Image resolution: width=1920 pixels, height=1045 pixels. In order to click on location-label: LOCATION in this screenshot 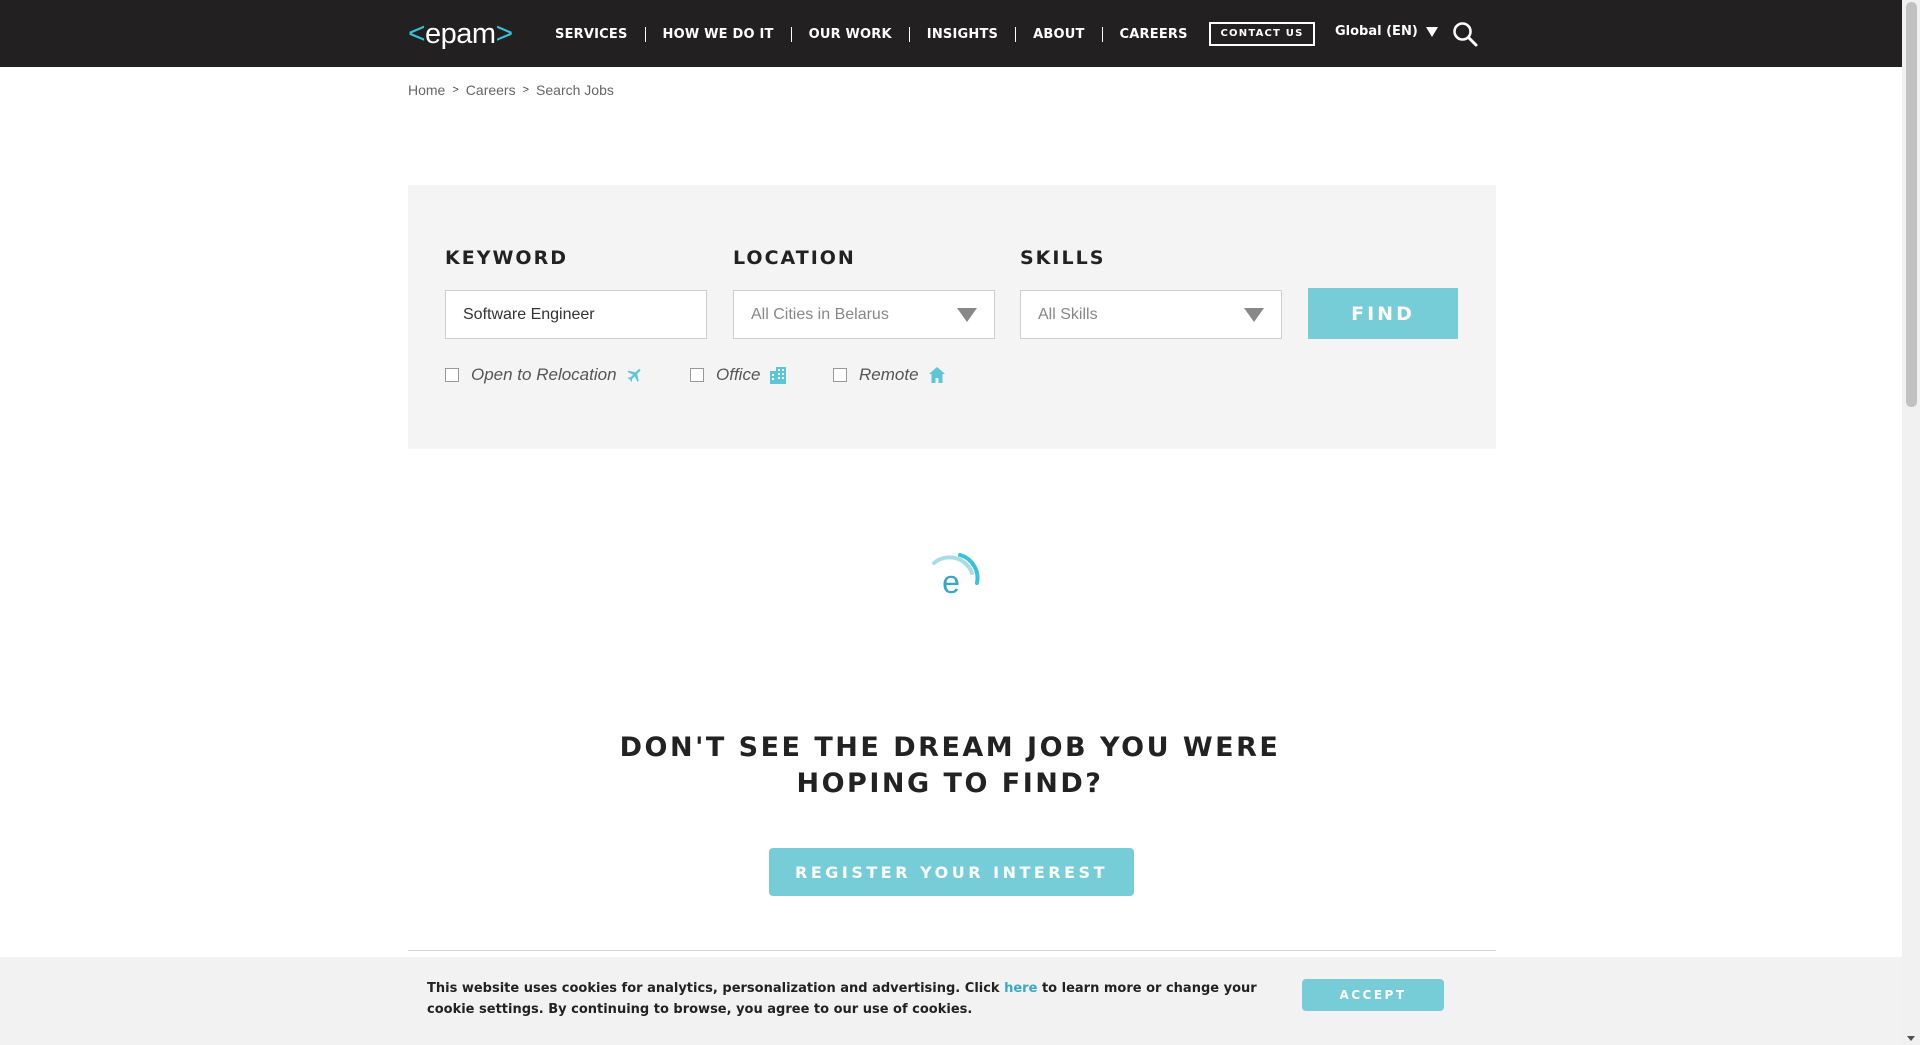, I will do `click(794, 258)`.